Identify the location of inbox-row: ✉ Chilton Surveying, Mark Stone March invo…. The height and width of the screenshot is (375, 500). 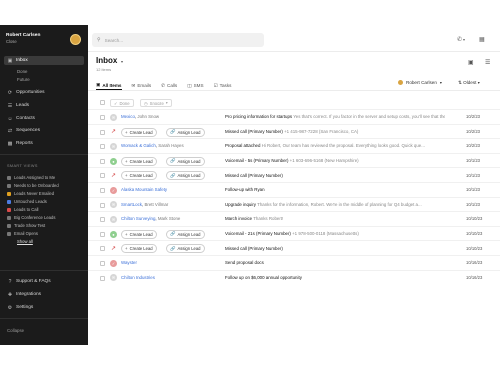
(294, 218).